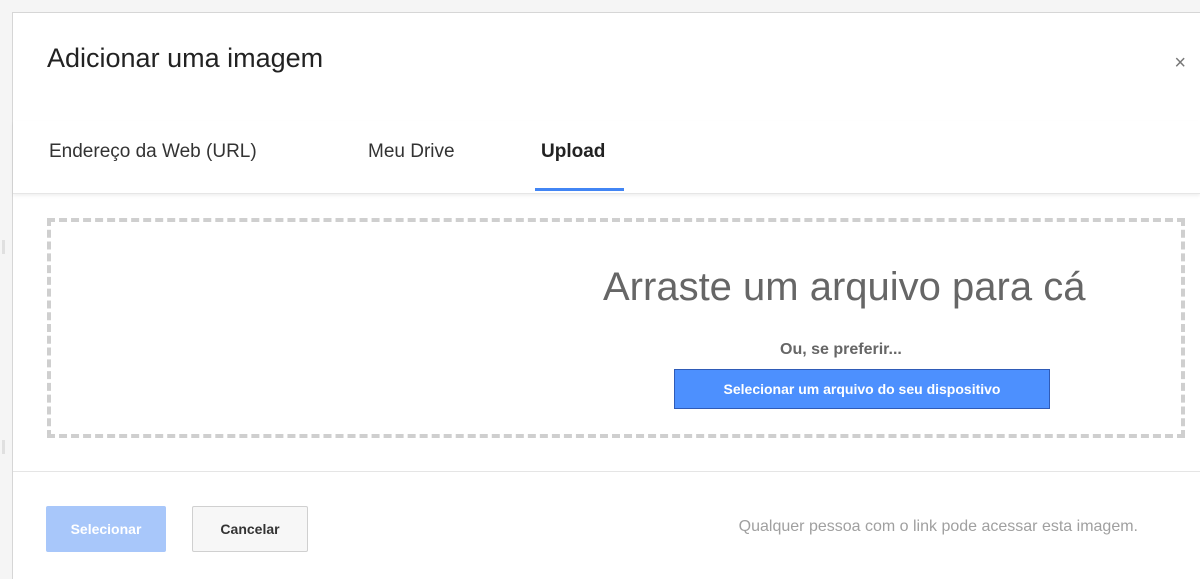 The image size is (1200, 579). Describe the element at coordinates (250, 529) in the screenshot. I see `cancel-button: Cancelar` at that location.